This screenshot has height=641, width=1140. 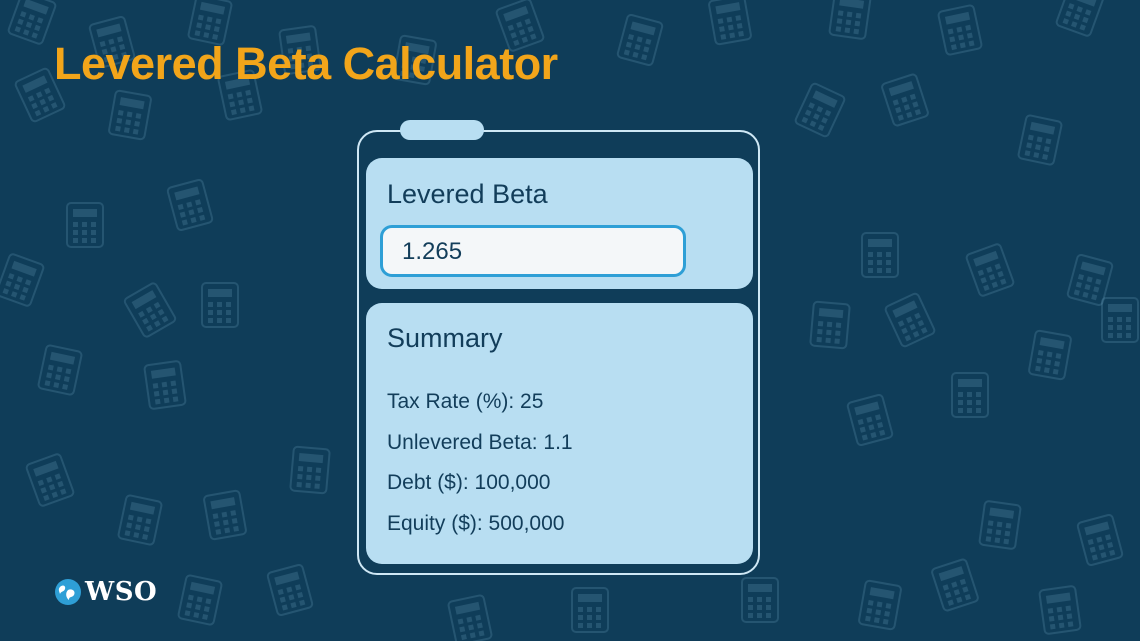 What do you see at coordinates (306, 63) in the screenshot?
I see `page-title: Levered Beta Calculator` at bounding box center [306, 63].